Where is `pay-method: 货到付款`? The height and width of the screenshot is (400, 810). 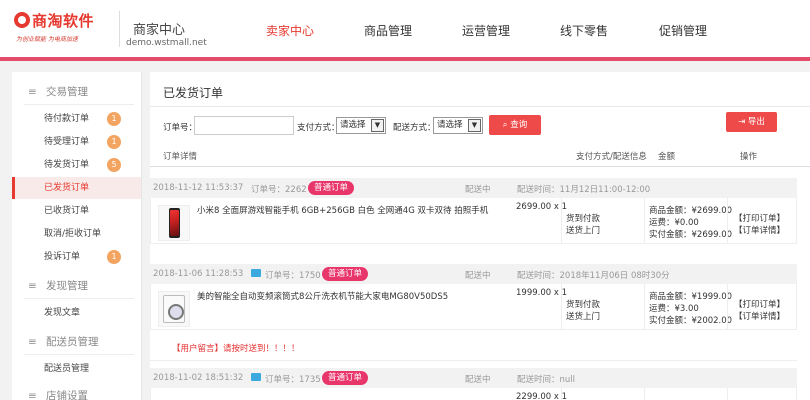
pay-method: 货到付款 is located at coordinates (583, 305).